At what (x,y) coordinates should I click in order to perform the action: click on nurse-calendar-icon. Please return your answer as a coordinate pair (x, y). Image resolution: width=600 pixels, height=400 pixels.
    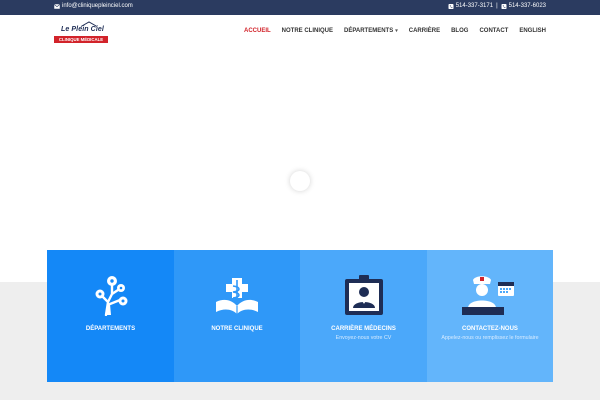
    Looking at the image, I should click on (488, 295).